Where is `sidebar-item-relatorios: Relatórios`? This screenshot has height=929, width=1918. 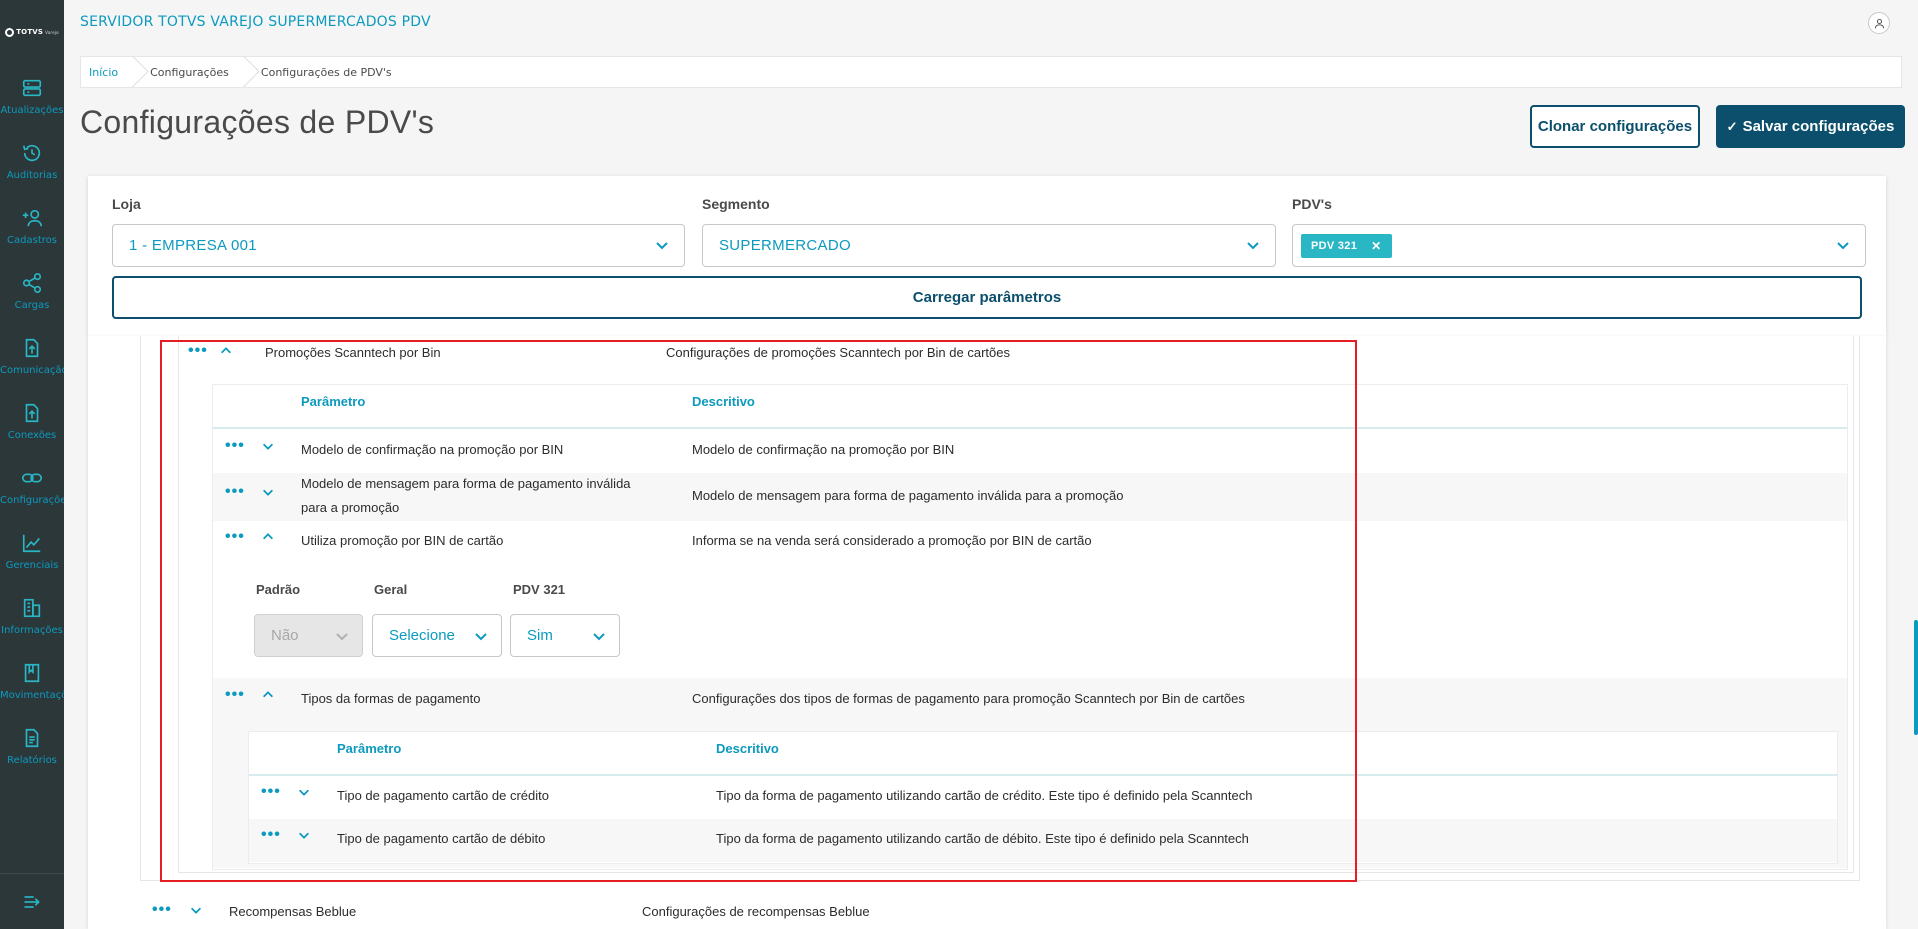
sidebar-item-relatorios: Relatórios is located at coordinates (32, 746).